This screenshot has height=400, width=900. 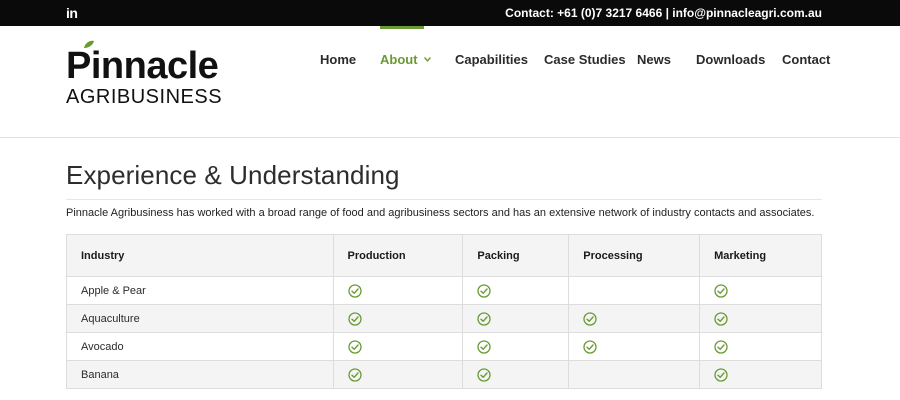 I want to click on industry-cell: Banana, so click(x=200, y=374).